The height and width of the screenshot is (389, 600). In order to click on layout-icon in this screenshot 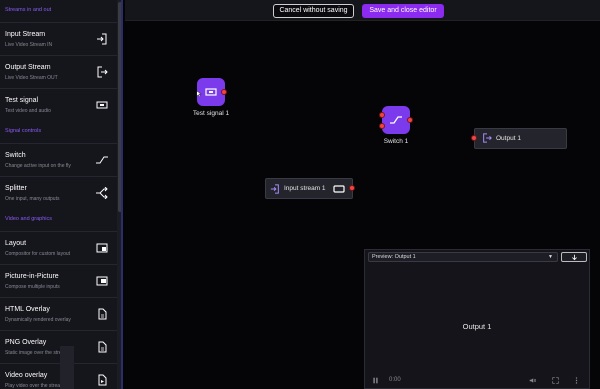, I will do `click(102, 248)`.